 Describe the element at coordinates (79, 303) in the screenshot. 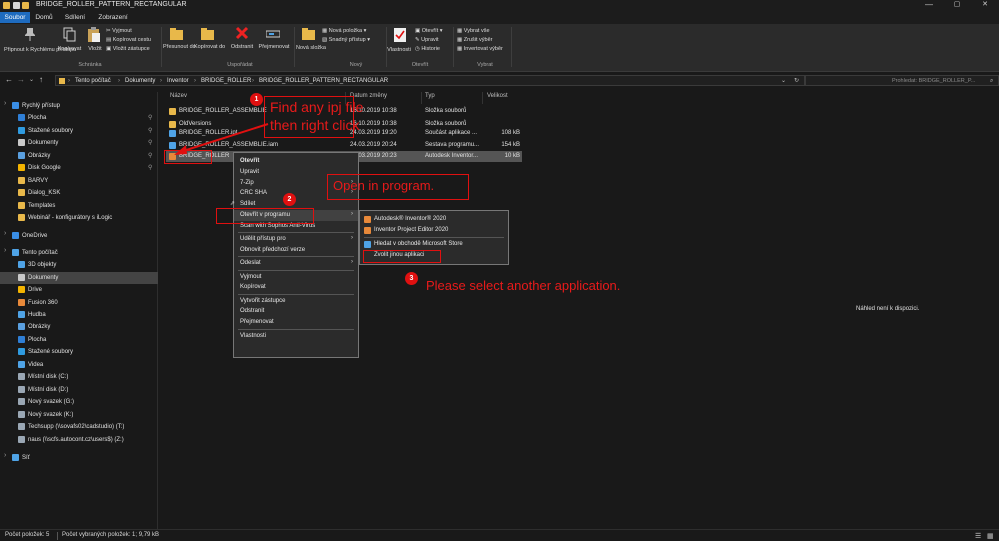

I see `nav-item: Fusion 360` at that location.